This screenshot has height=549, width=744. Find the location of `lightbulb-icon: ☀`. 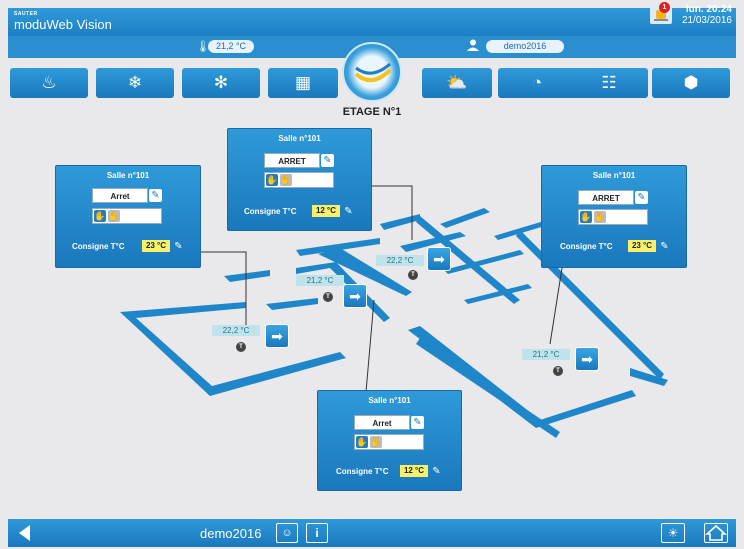

lightbulb-icon: ☀ is located at coordinates (673, 533).